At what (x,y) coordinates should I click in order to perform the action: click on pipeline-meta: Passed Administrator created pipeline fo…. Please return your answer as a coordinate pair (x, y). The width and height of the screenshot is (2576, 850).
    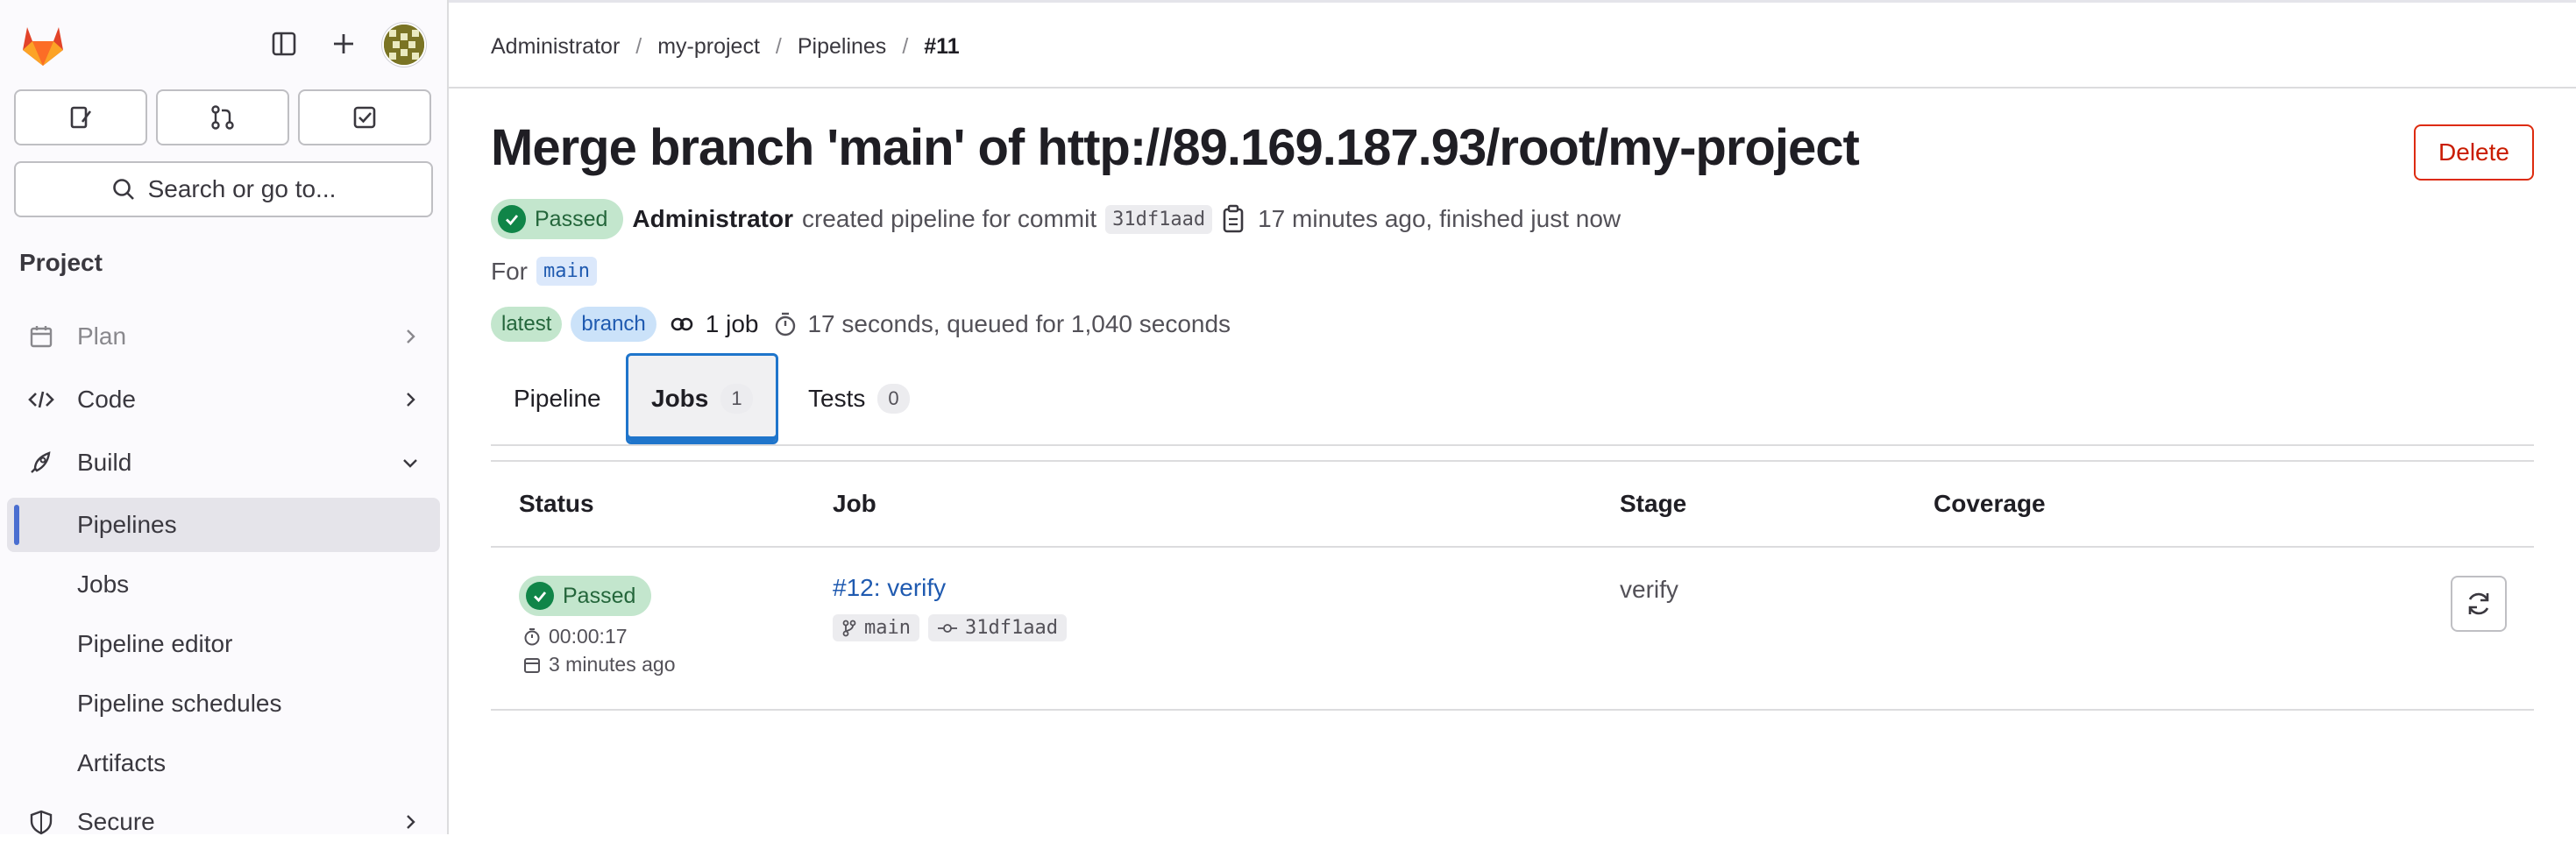
    Looking at the image, I should click on (1056, 219).